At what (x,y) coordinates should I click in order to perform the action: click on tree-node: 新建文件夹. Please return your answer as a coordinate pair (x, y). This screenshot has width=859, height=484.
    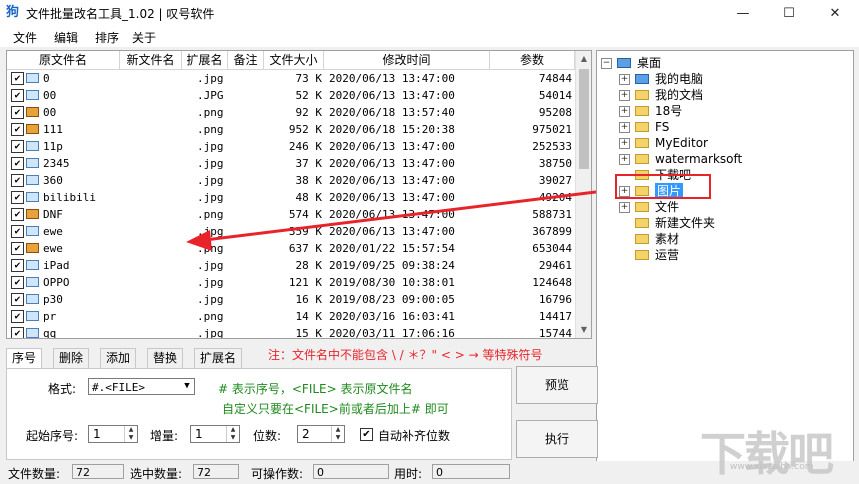
    Looking at the image, I should click on (685, 223).